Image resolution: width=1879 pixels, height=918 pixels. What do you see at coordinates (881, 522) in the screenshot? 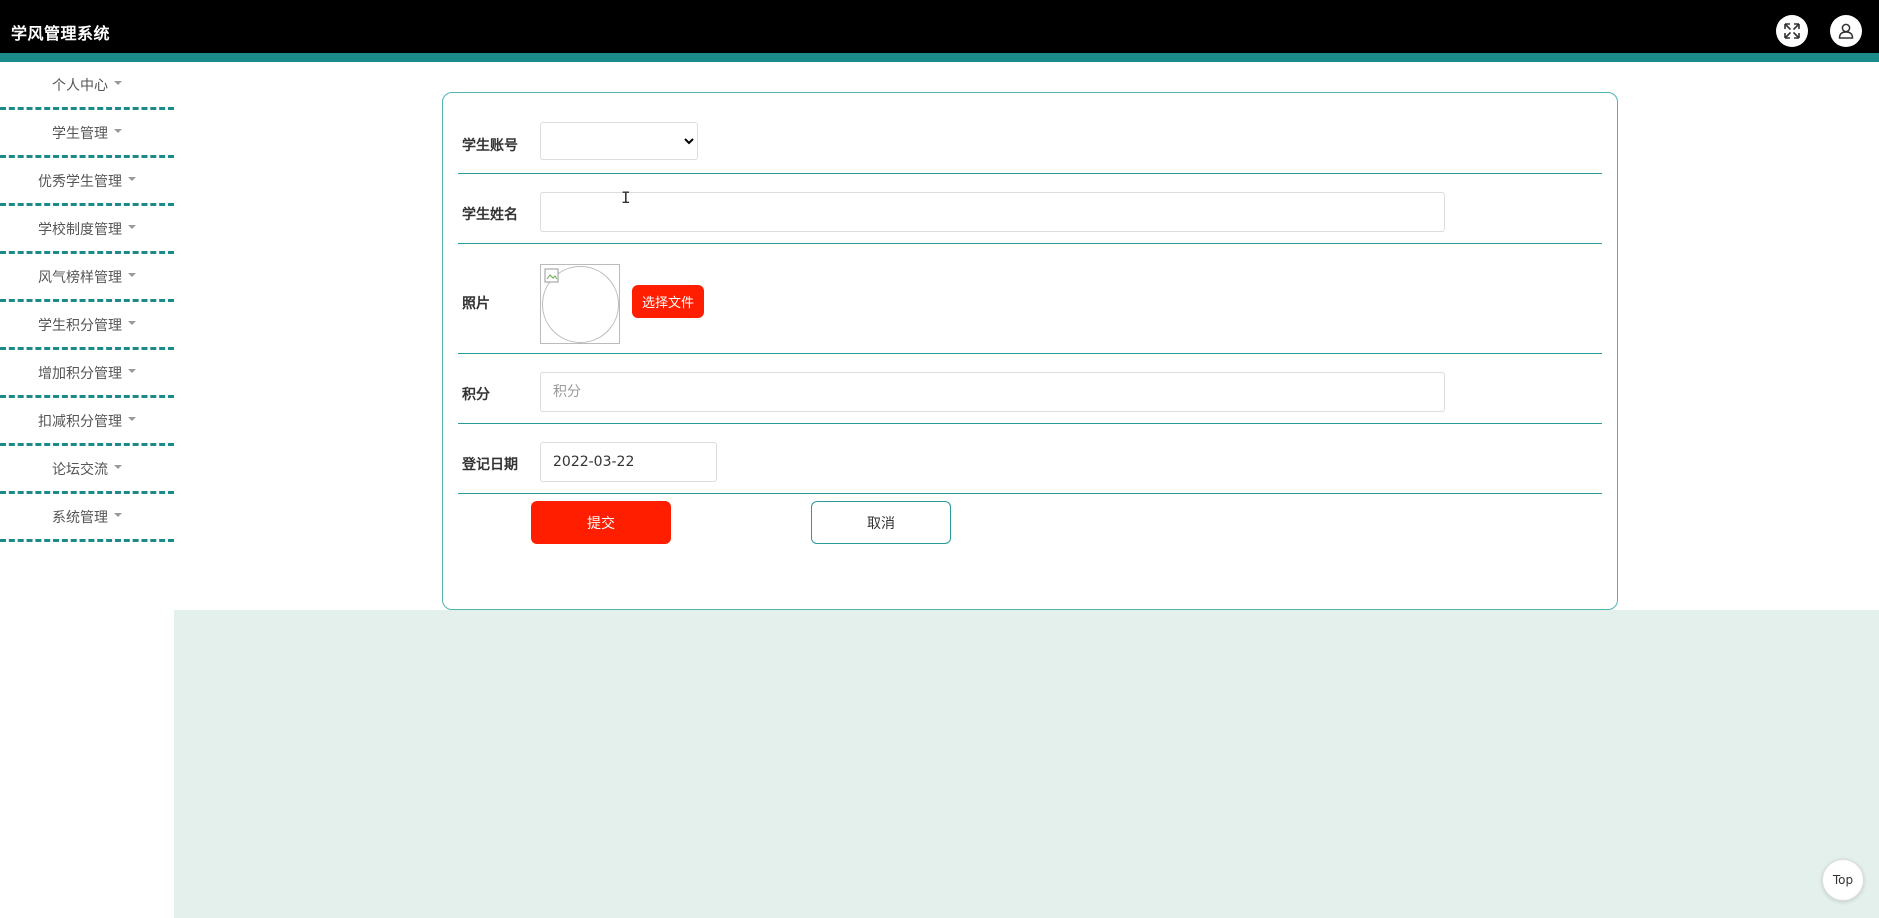
I see `cancel-button: 取消` at bounding box center [881, 522].